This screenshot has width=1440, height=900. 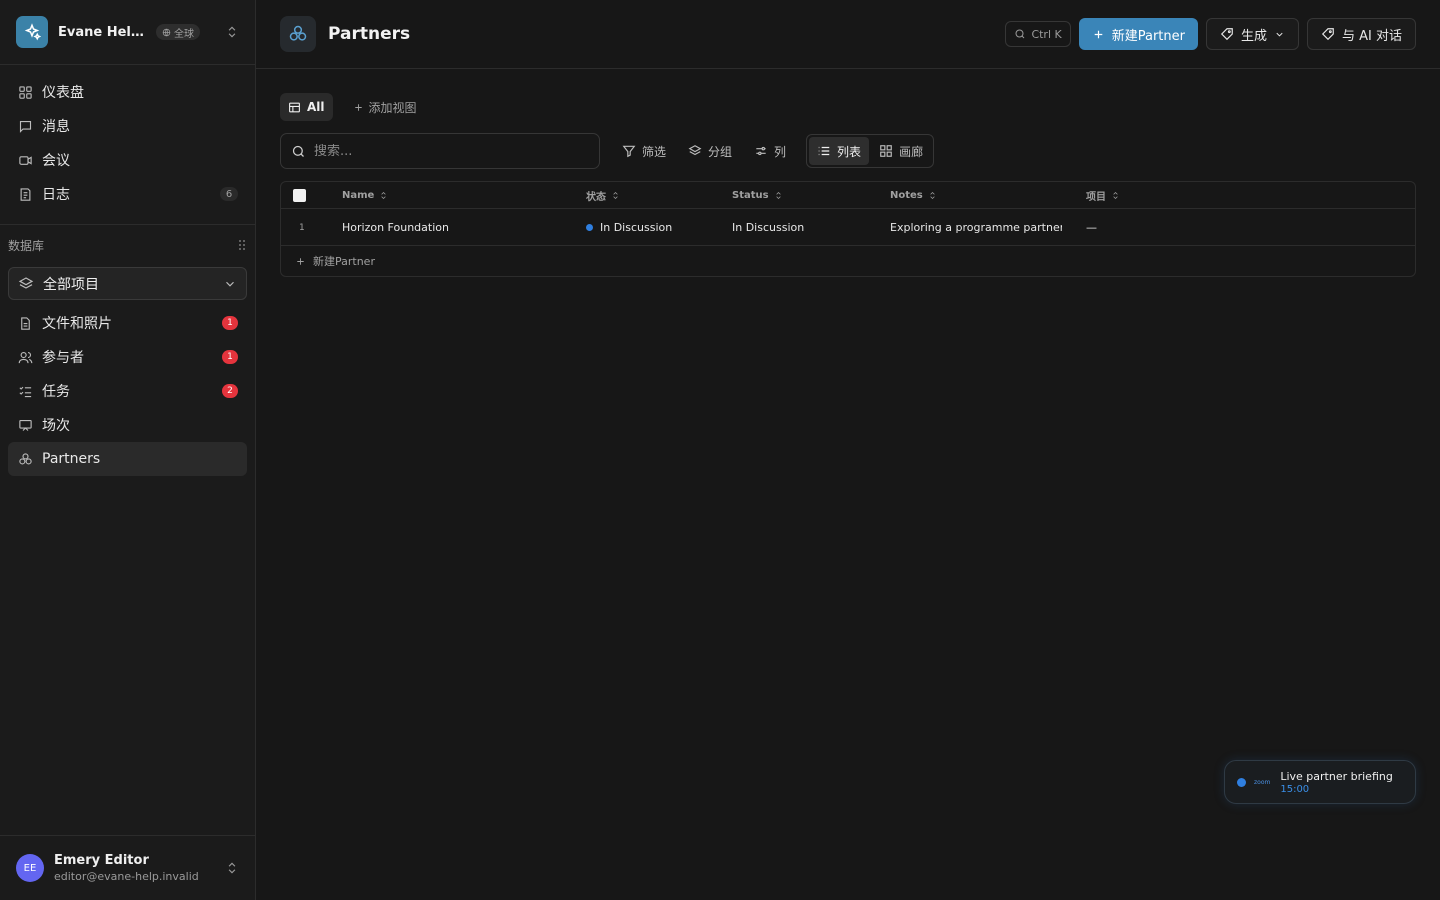 I want to click on nav-item-meetings: 会议, so click(x=127, y=160).